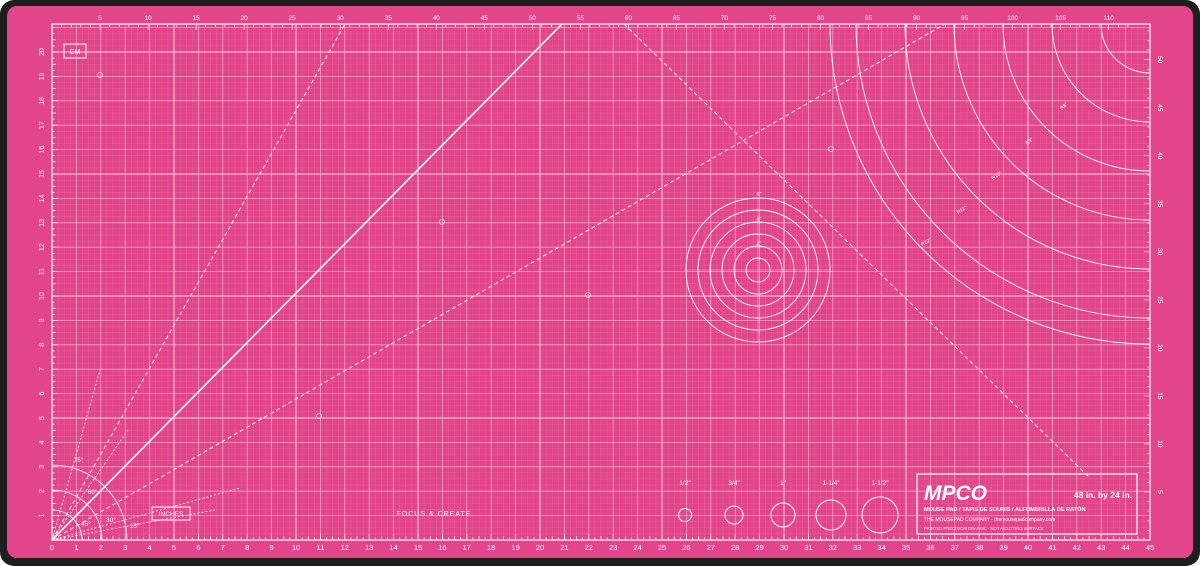 The image size is (1200, 566). I want to click on bottom-inch-label: 9, so click(272, 547).